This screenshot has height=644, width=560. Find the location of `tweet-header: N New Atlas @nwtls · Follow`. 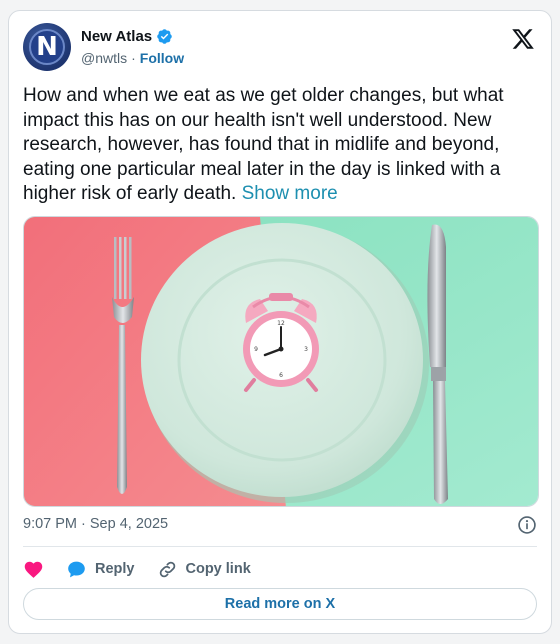

tweet-header: N New Atlas @nwtls · Follow is located at coordinates (280, 49).